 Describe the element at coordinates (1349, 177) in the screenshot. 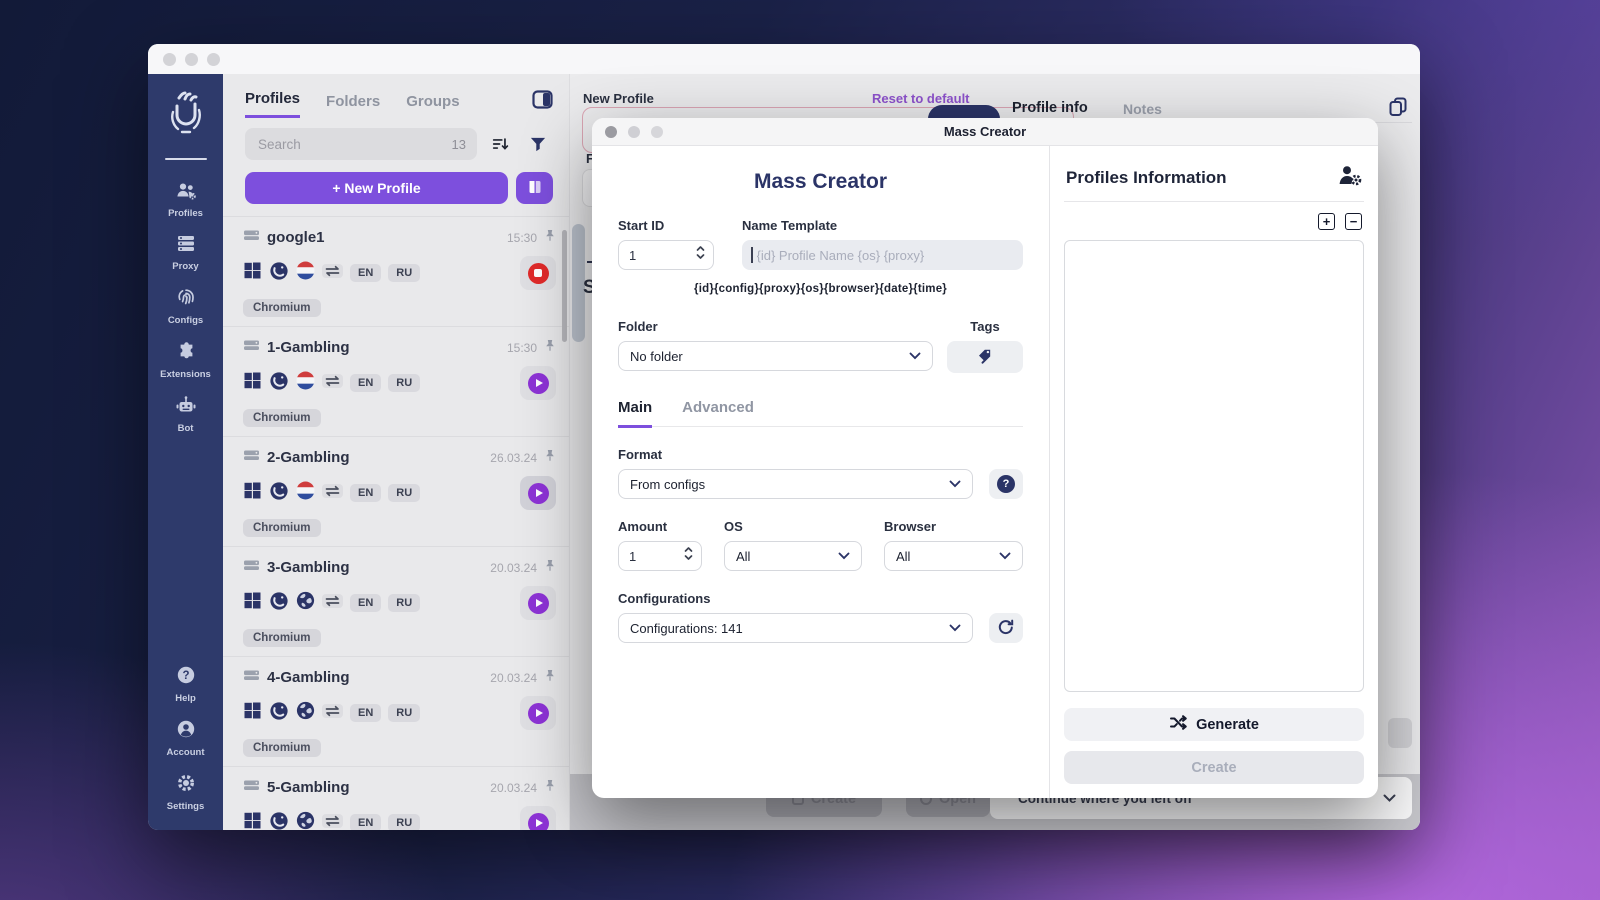

I see `profiles-settings-icon` at that location.